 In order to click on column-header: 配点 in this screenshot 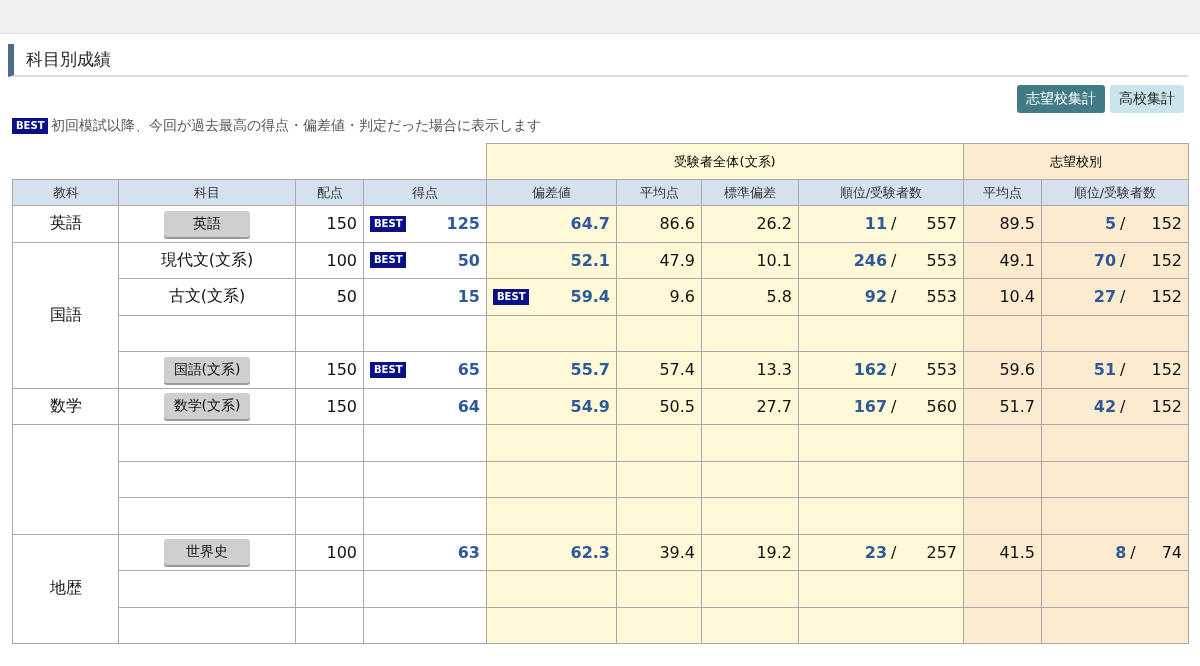, I will do `click(329, 192)`.